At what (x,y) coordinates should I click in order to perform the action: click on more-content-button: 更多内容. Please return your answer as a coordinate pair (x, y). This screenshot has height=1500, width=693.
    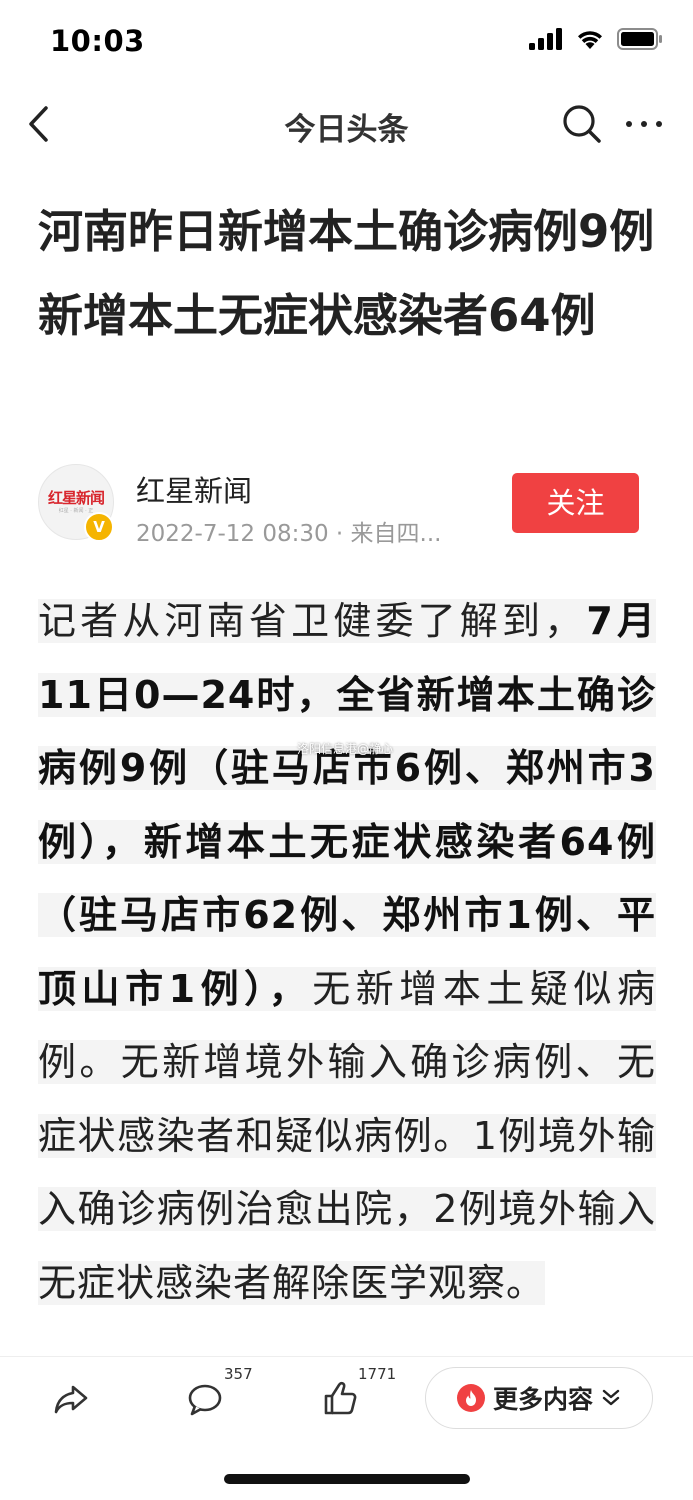
    Looking at the image, I should click on (539, 1398).